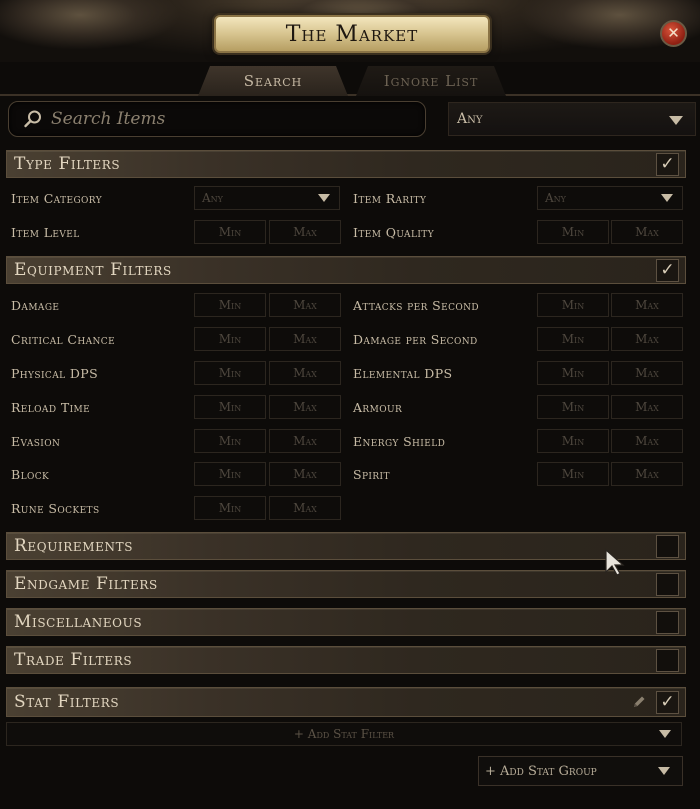  Describe the element at coordinates (541, 771) in the screenshot. I see `add-stat-group-label: + Add Stat Group` at that location.